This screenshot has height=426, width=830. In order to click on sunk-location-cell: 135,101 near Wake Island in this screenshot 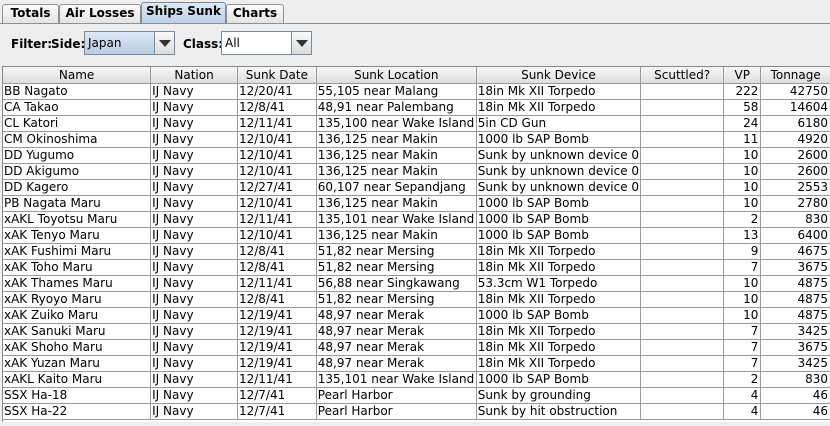, I will do `click(396, 379)`.